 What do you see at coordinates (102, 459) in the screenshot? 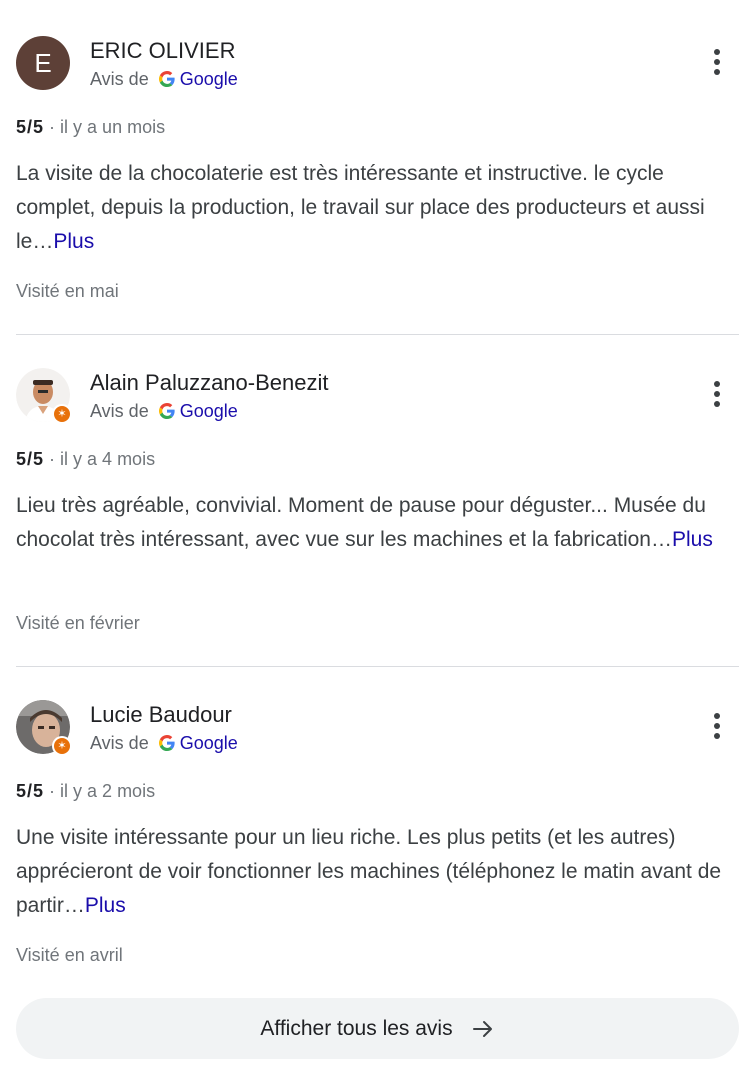
I see `review-time: · il y a 4 mois` at bounding box center [102, 459].